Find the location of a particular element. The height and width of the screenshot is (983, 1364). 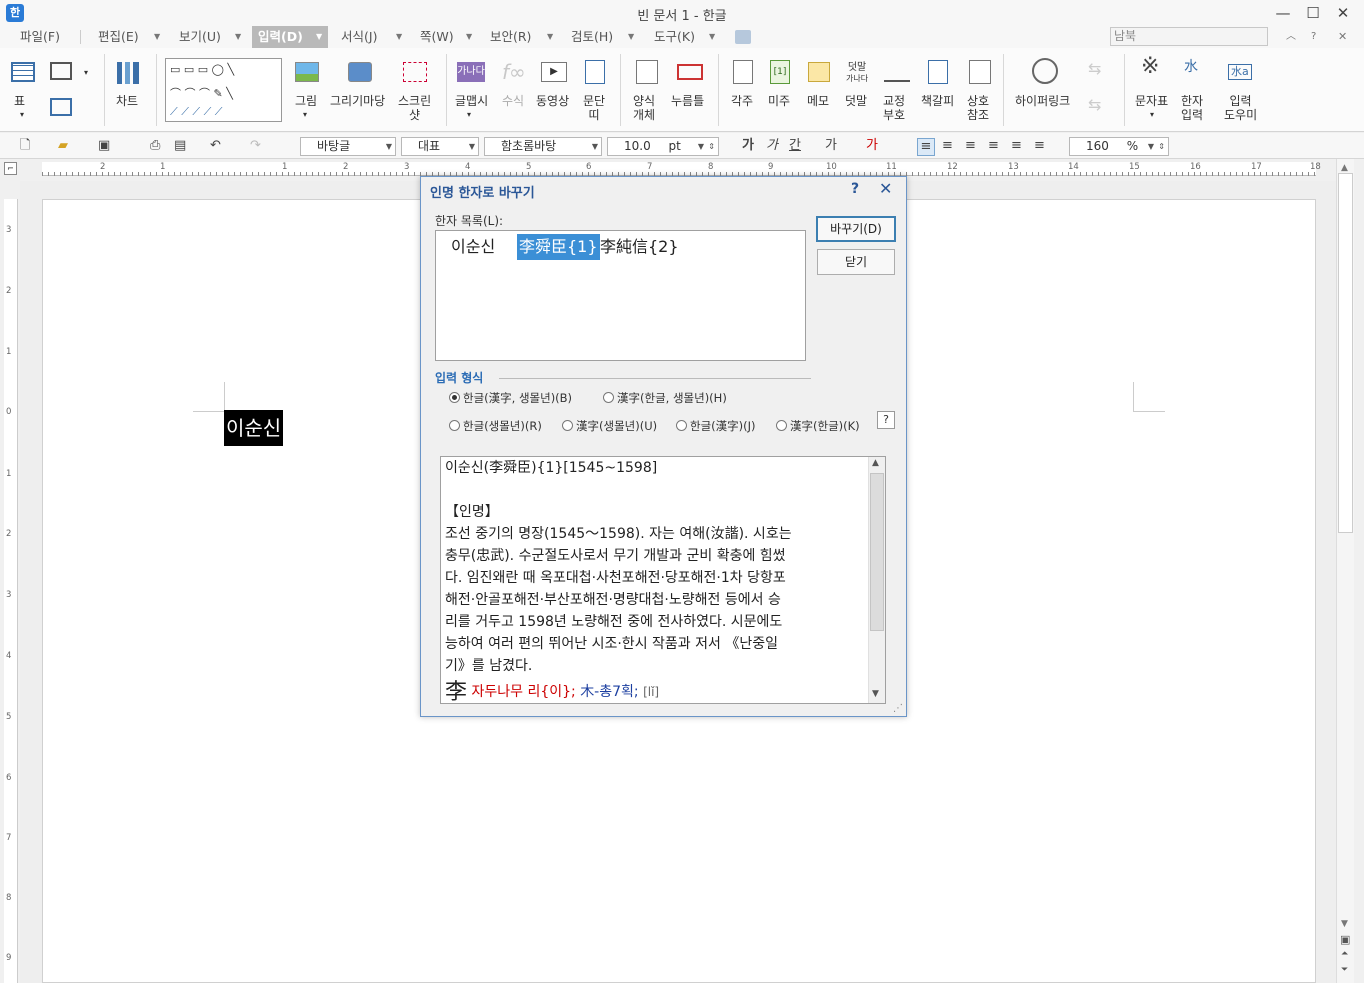

font-select: 함초롬바탕 ▼ is located at coordinates (543, 146).